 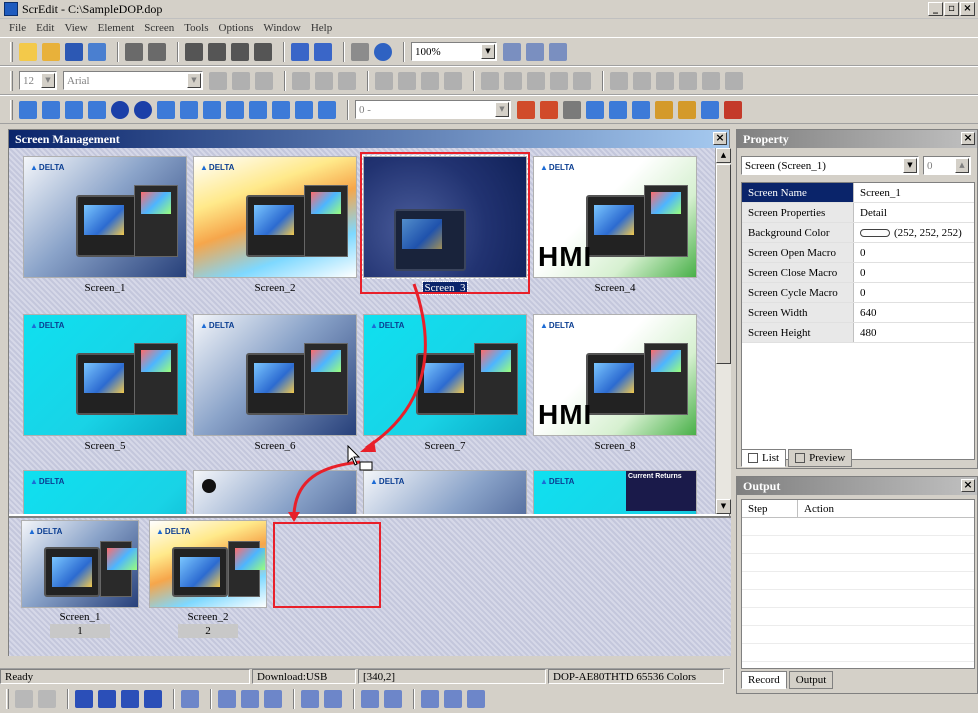 What do you see at coordinates (723, 155) in the screenshot?
I see `scroll-up-icon: ▲` at bounding box center [723, 155].